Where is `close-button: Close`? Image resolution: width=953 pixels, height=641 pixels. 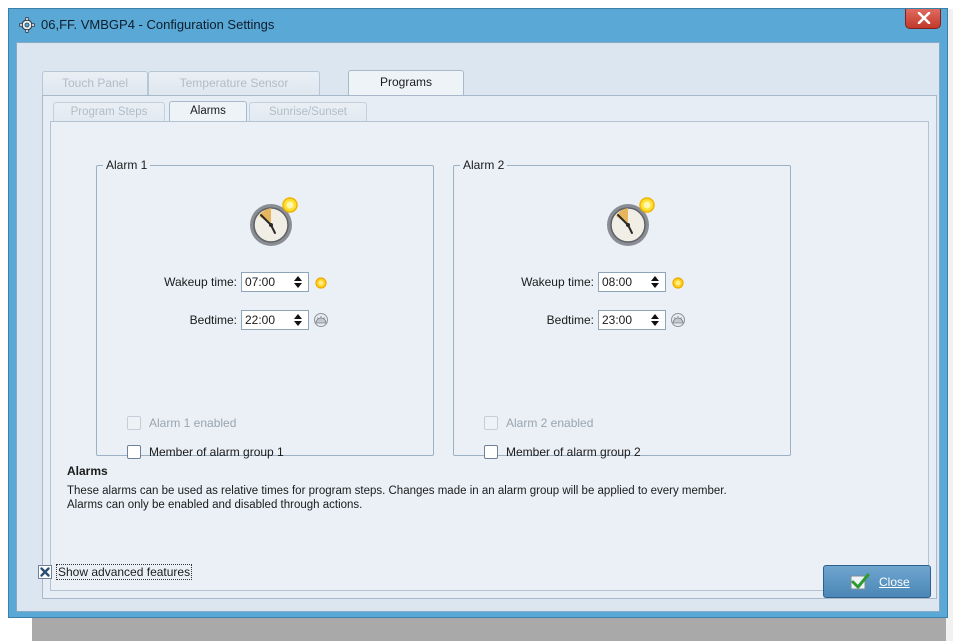 close-button: Close is located at coordinates (877, 581).